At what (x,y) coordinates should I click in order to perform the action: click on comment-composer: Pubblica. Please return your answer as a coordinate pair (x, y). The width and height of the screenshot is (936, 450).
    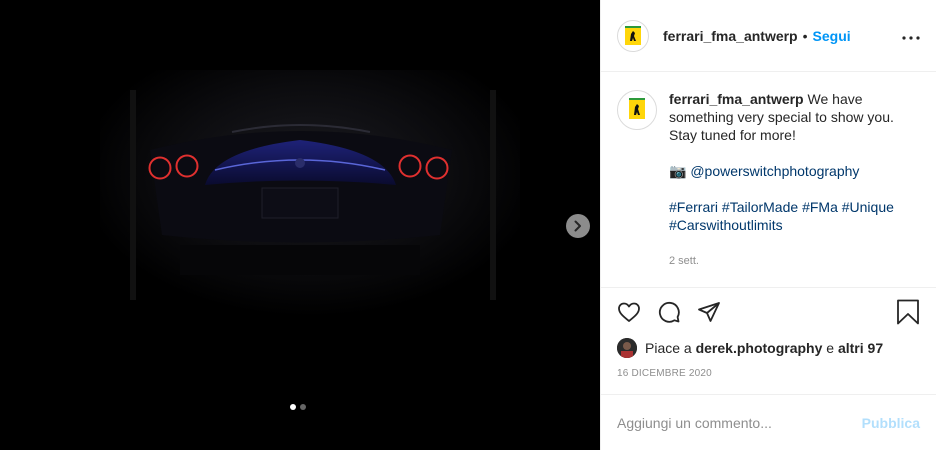
    Looking at the image, I should click on (768, 422).